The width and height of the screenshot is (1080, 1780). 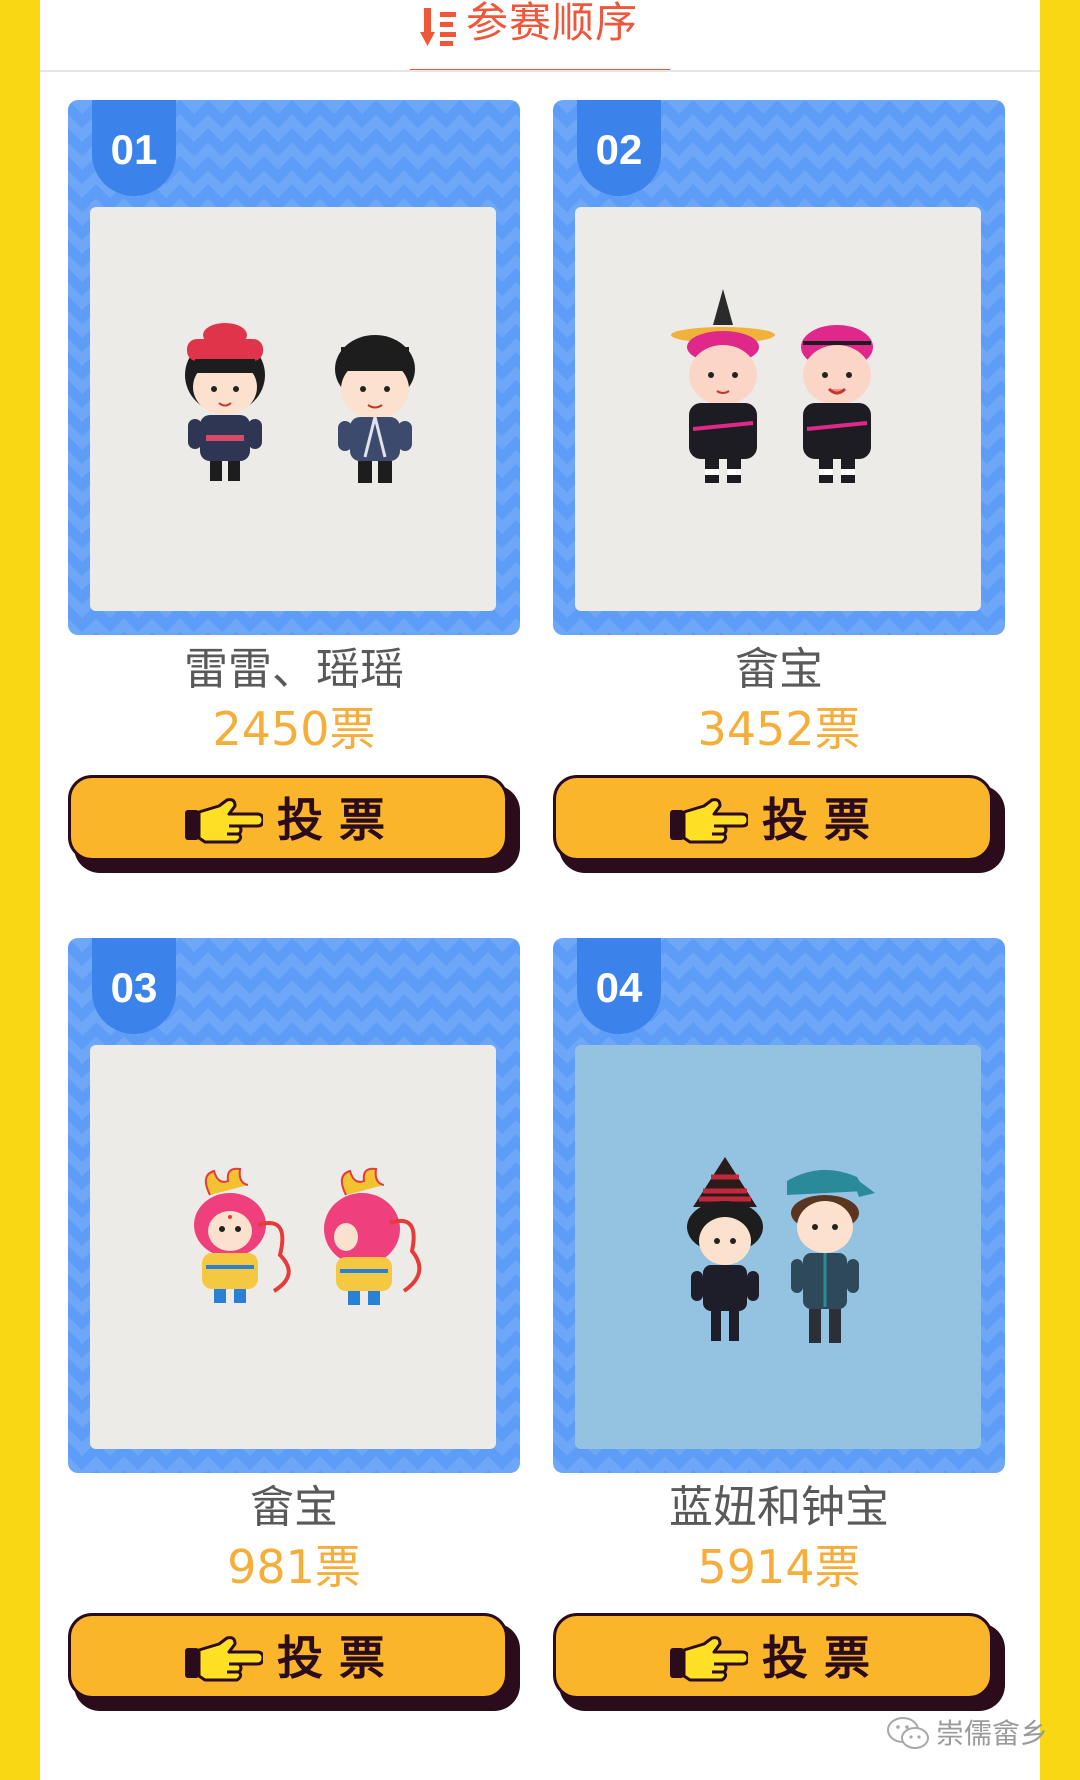 I want to click on entry-number-badge: 02, so click(x=619, y=148).